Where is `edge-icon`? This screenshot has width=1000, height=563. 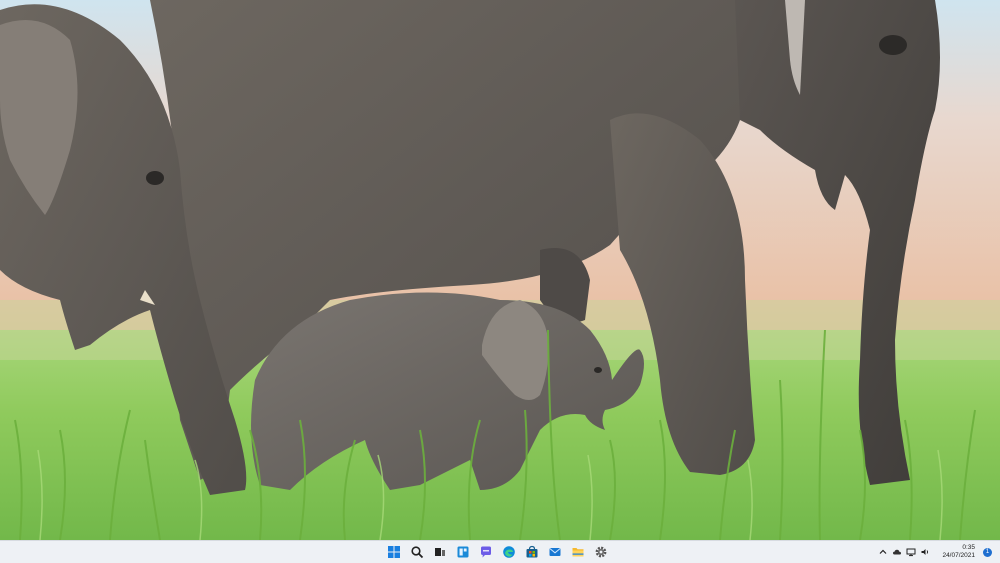 edge-icon is located at coordinates (509, 552).